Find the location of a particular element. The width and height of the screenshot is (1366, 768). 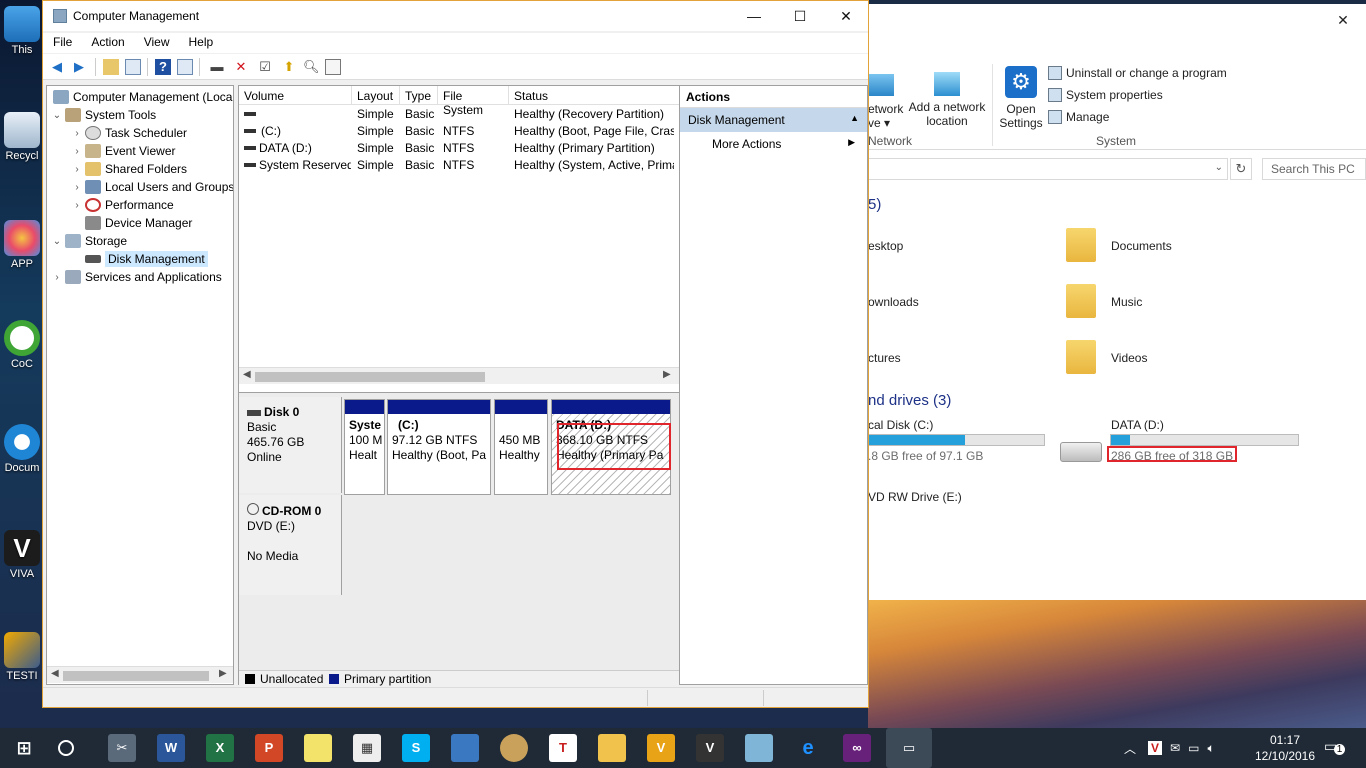

vlc-like-icon: V is located at coordinates (661, 748).